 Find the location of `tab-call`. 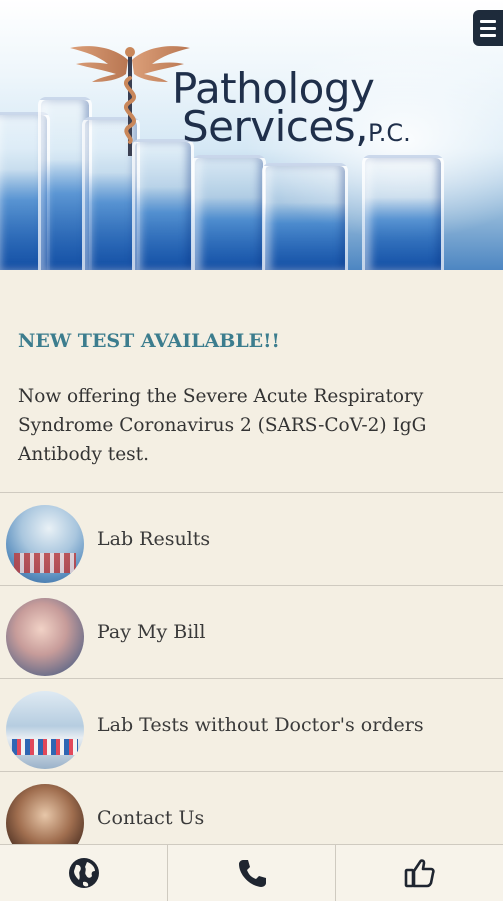

tab-call is located at coordinates (252, 873).